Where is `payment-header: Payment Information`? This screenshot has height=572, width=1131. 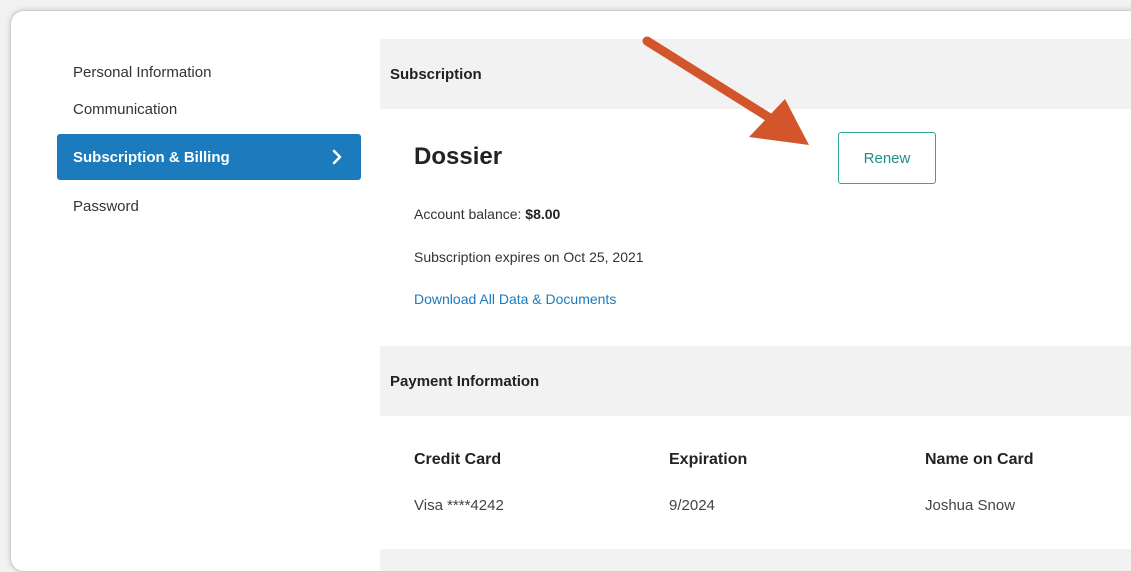 payment-header: Payment Information is located at coordinates (755, 381).